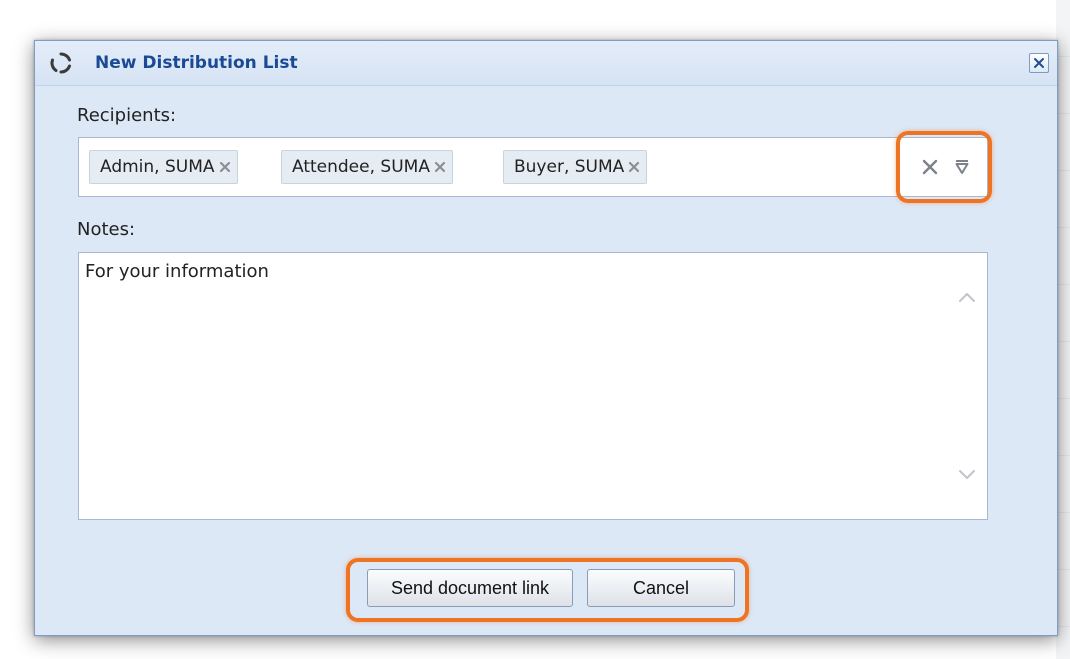  Describe the element at coordinates (106, 229) in the screenshot. I see `notes-label: Notes:` at that location.